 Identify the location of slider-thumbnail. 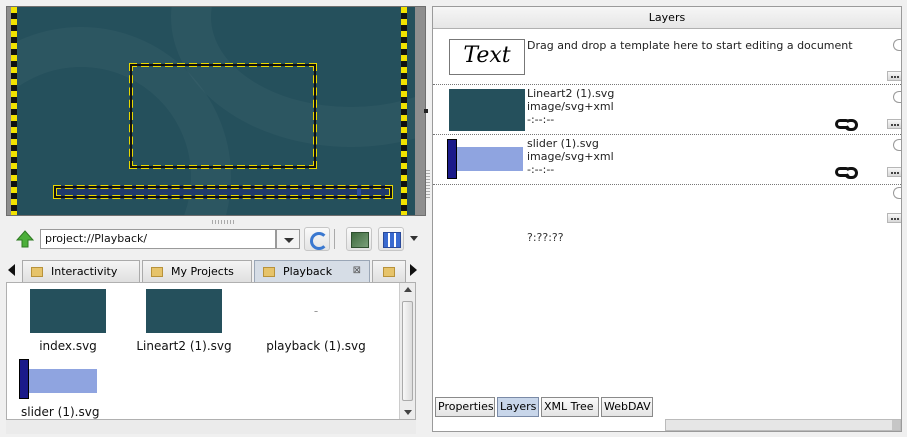
(62, 379).